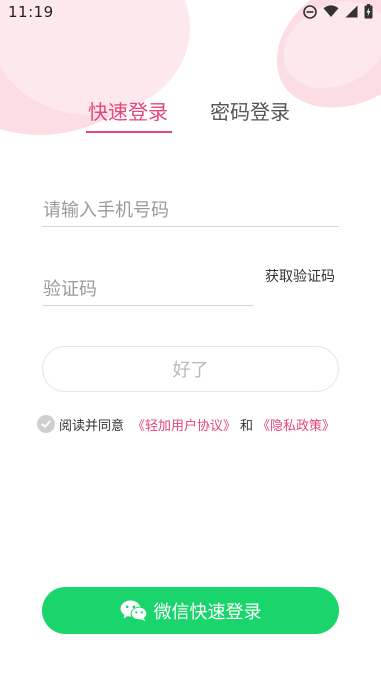  Describe the element at coordinates (331, 11) in the screenshot. I see `wifi-icon` at that location.